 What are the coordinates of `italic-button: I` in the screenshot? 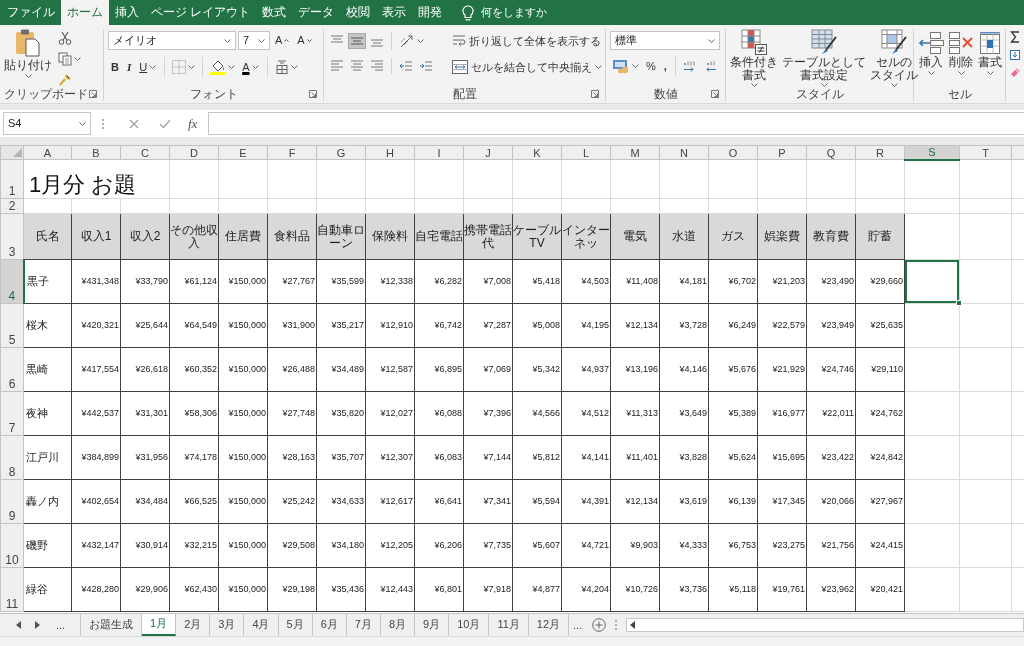 It's located at (129, 67).